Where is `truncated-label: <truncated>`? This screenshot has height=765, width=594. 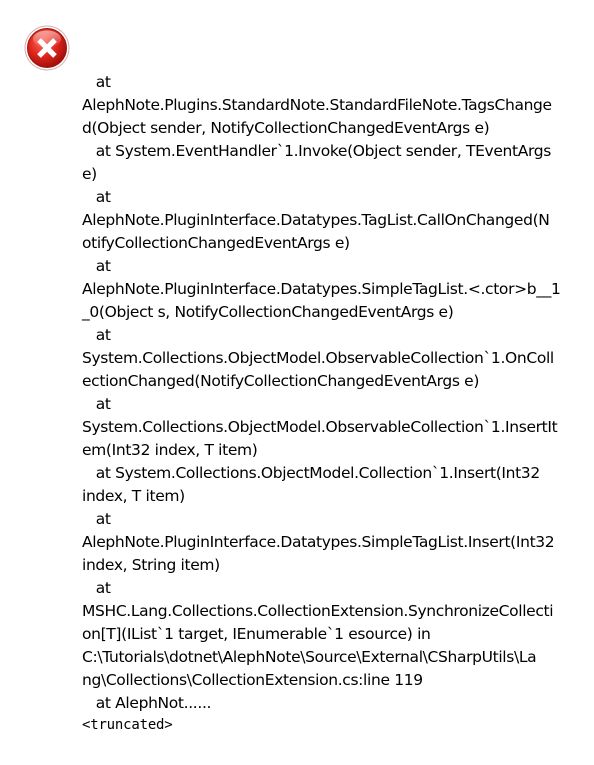 truncated-label: <truncated> is located at coordinates (127, 725).